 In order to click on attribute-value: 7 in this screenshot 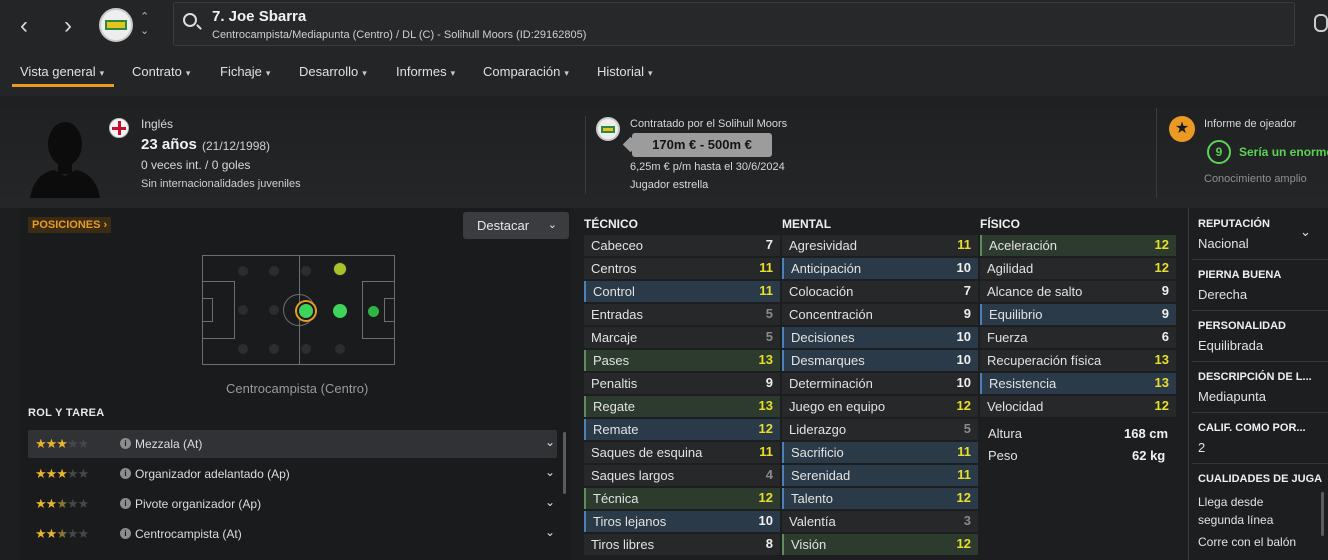, I will do `click(769, 244)`.